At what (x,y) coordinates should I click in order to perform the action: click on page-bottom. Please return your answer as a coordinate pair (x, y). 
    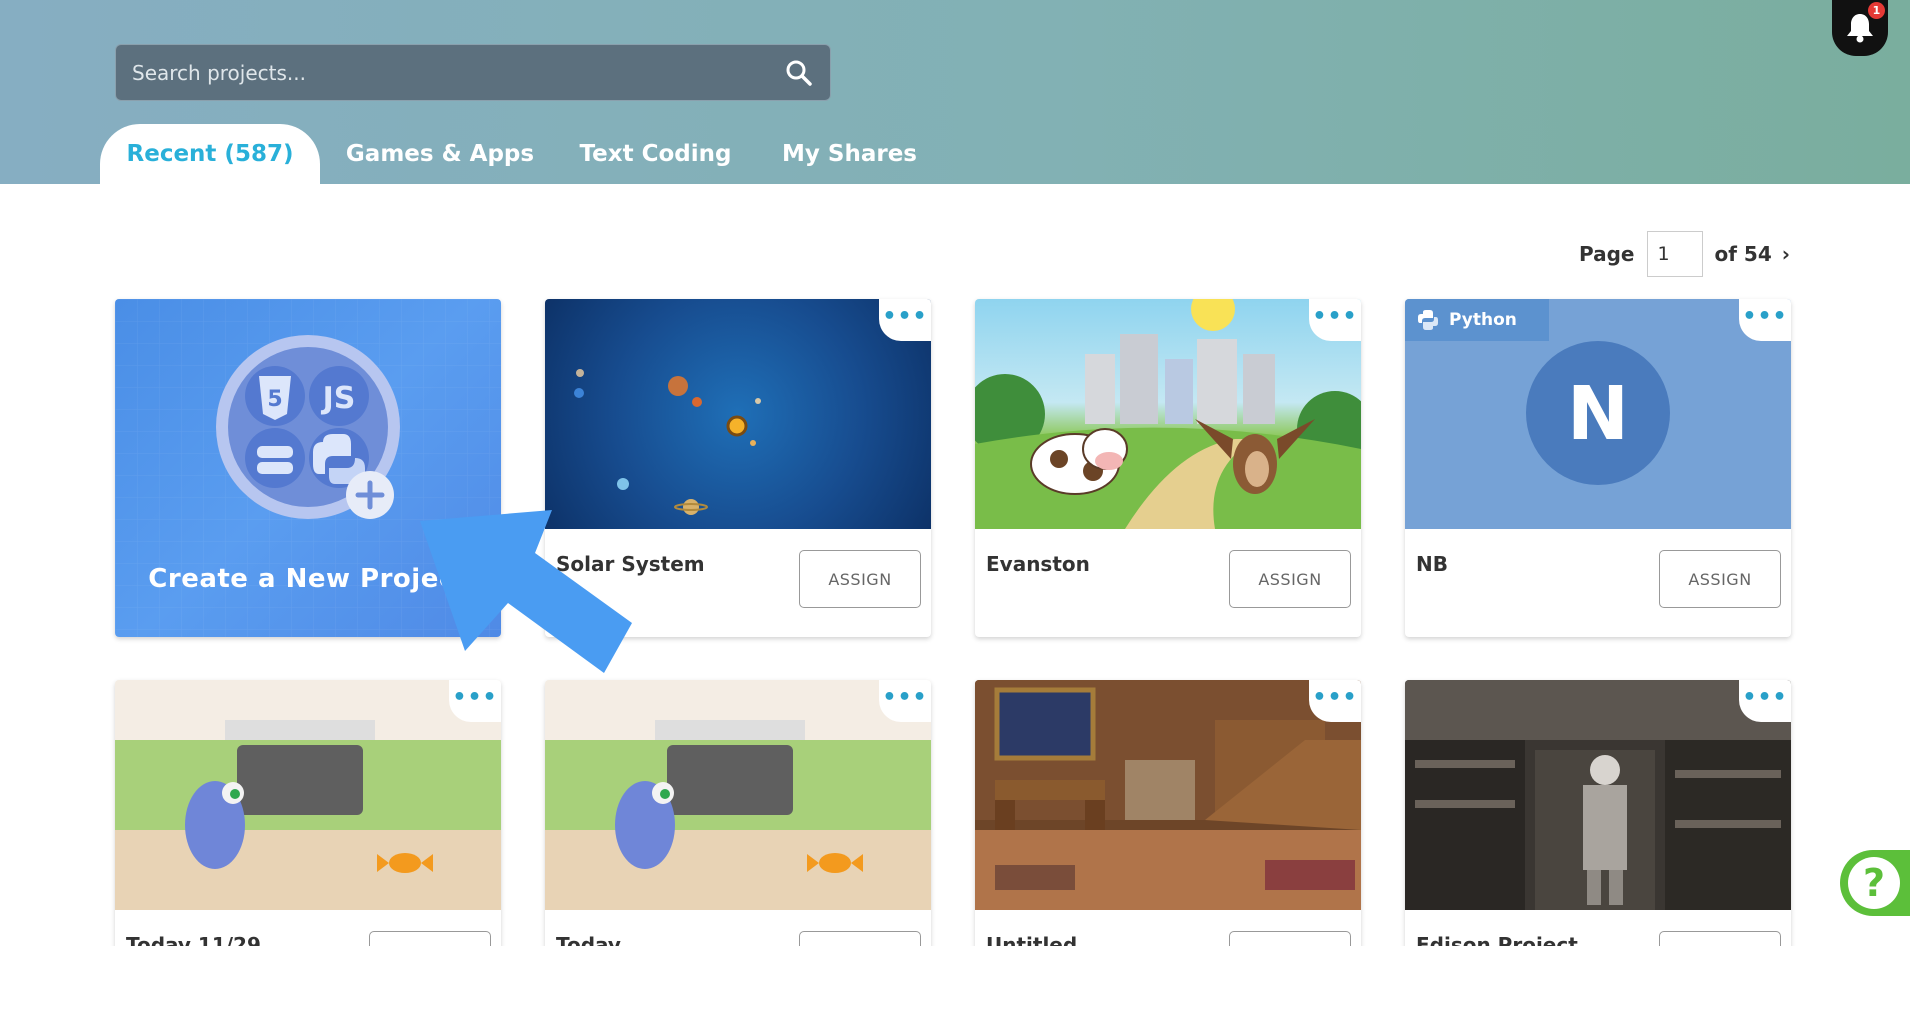
    Looking at the image, I should click on (955, 986).